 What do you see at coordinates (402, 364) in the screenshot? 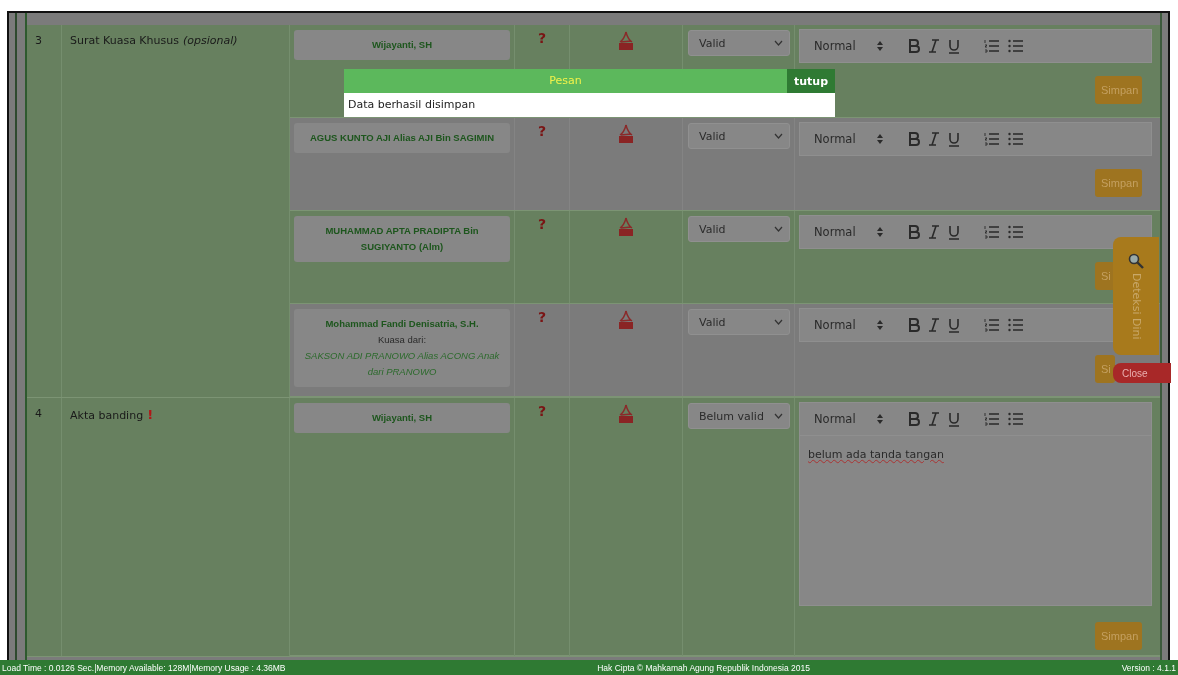
I see `proxy-party-name: SAKSON ADI PRANOWO Alias ACONG Anak dari PRANOWO` at bounding box center [402, 364].